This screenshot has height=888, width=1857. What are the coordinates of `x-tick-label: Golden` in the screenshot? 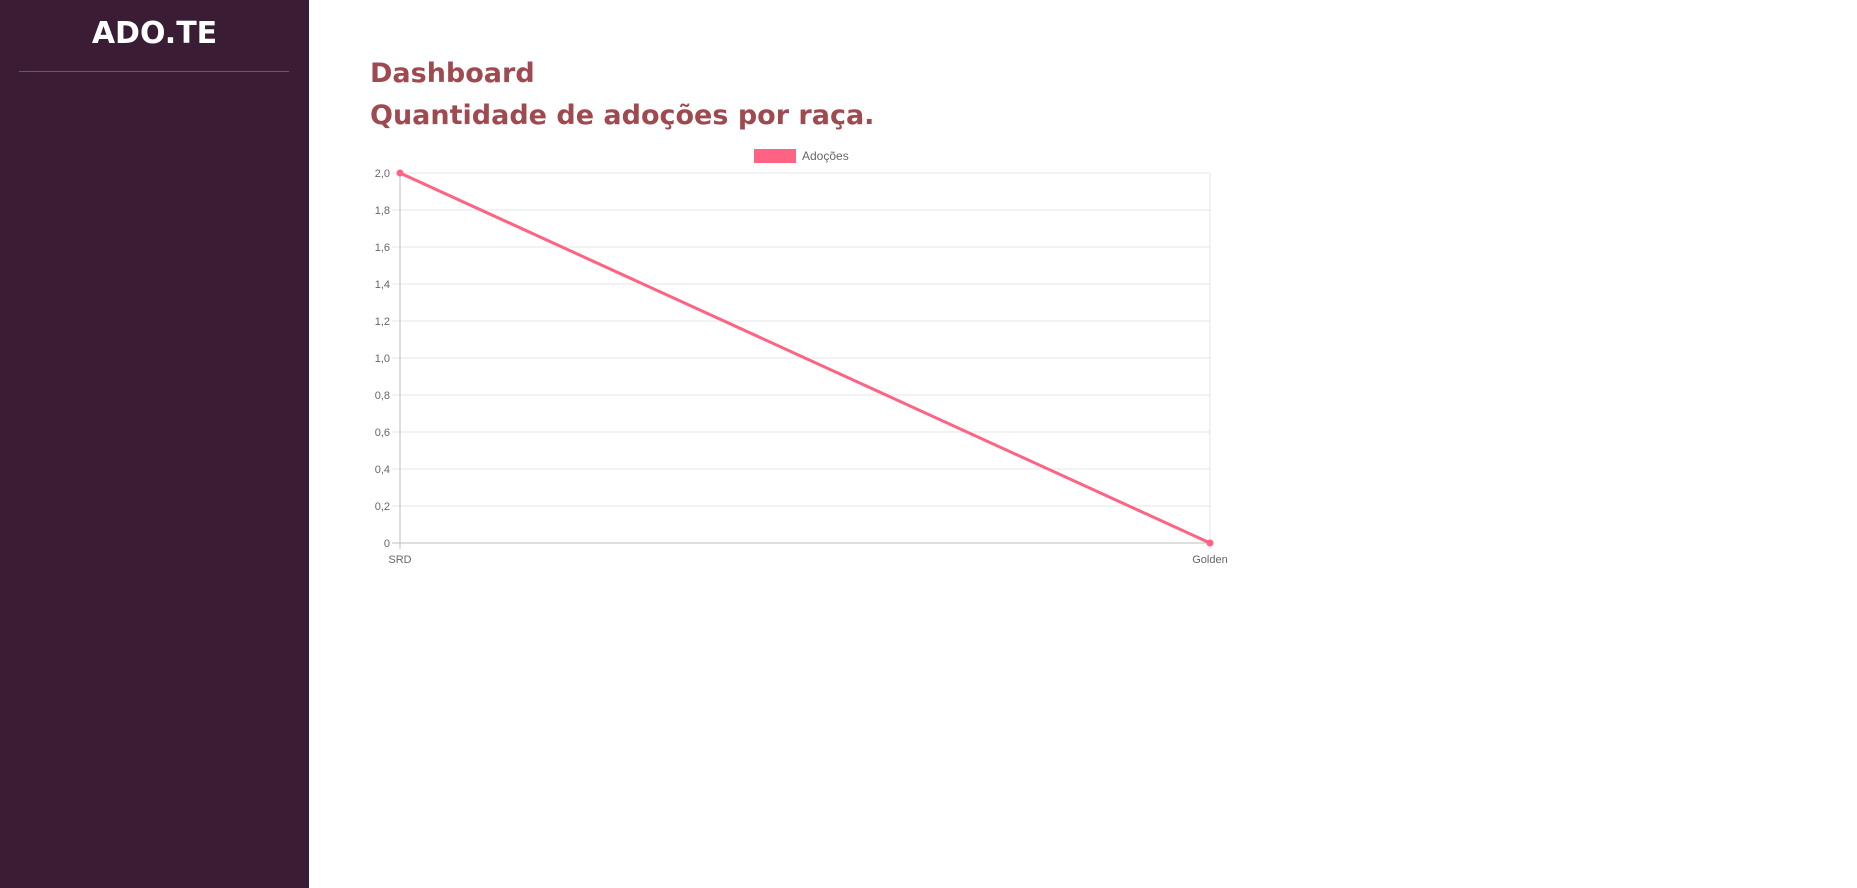 It's located at (1209, 560).